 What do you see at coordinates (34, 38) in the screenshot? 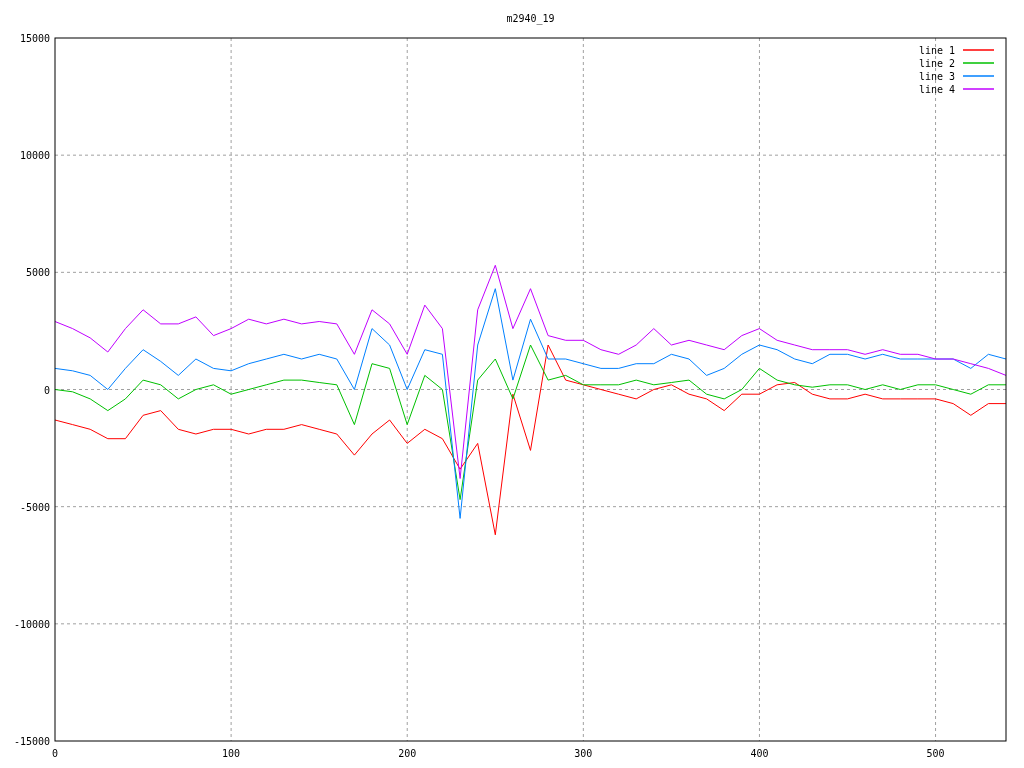
I see `y-tick-label: 15000` at bounding box center [34, 38].